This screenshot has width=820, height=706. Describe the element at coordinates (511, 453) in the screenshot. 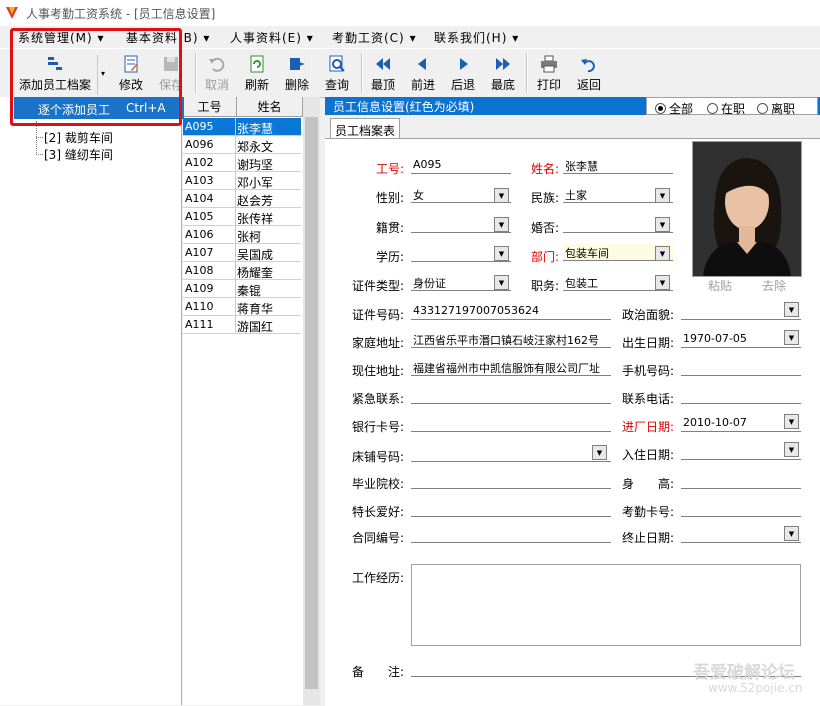

I see `bed-select` at that location.